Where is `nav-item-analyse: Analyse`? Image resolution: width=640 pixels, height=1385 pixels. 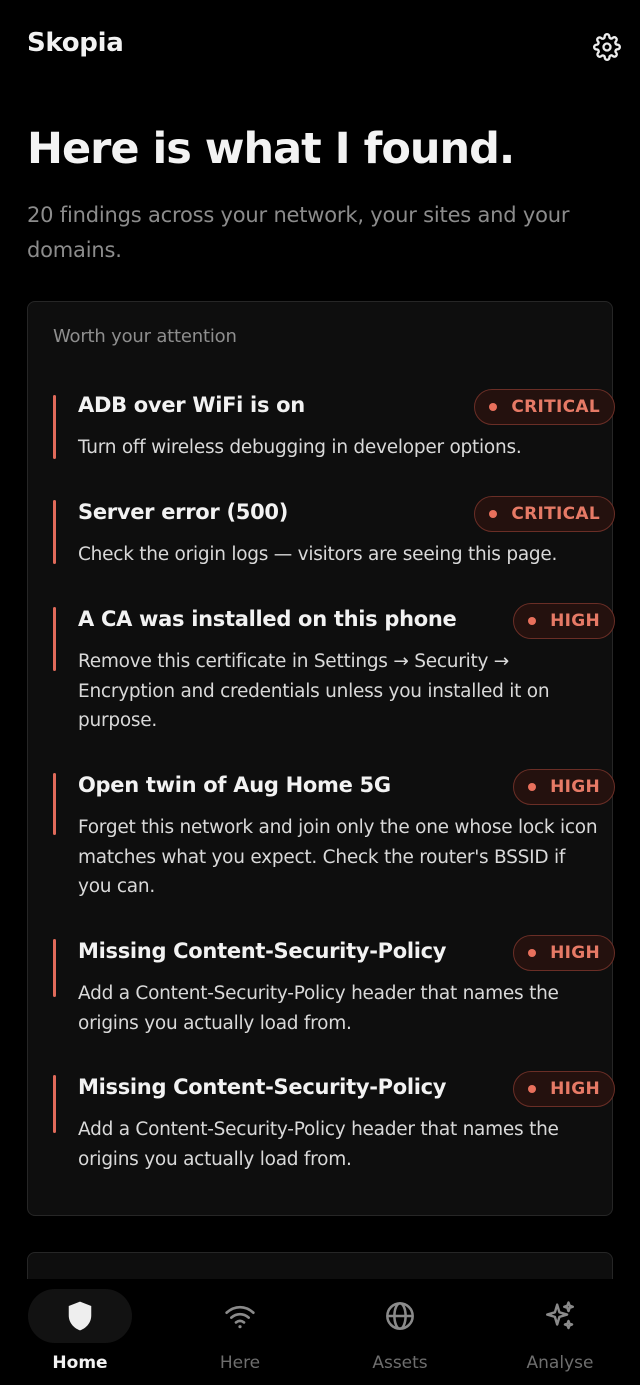 nav-item-analyse: Analyse is located at coordinates (560, 1332).